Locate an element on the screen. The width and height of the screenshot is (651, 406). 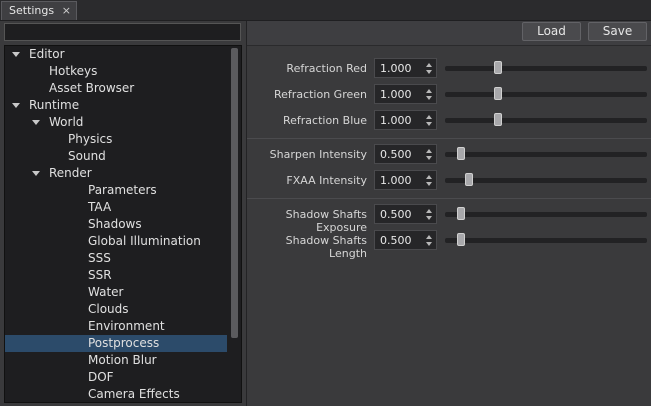
property-label: Shadow Shafts Length is located at coordinates (326, 247).